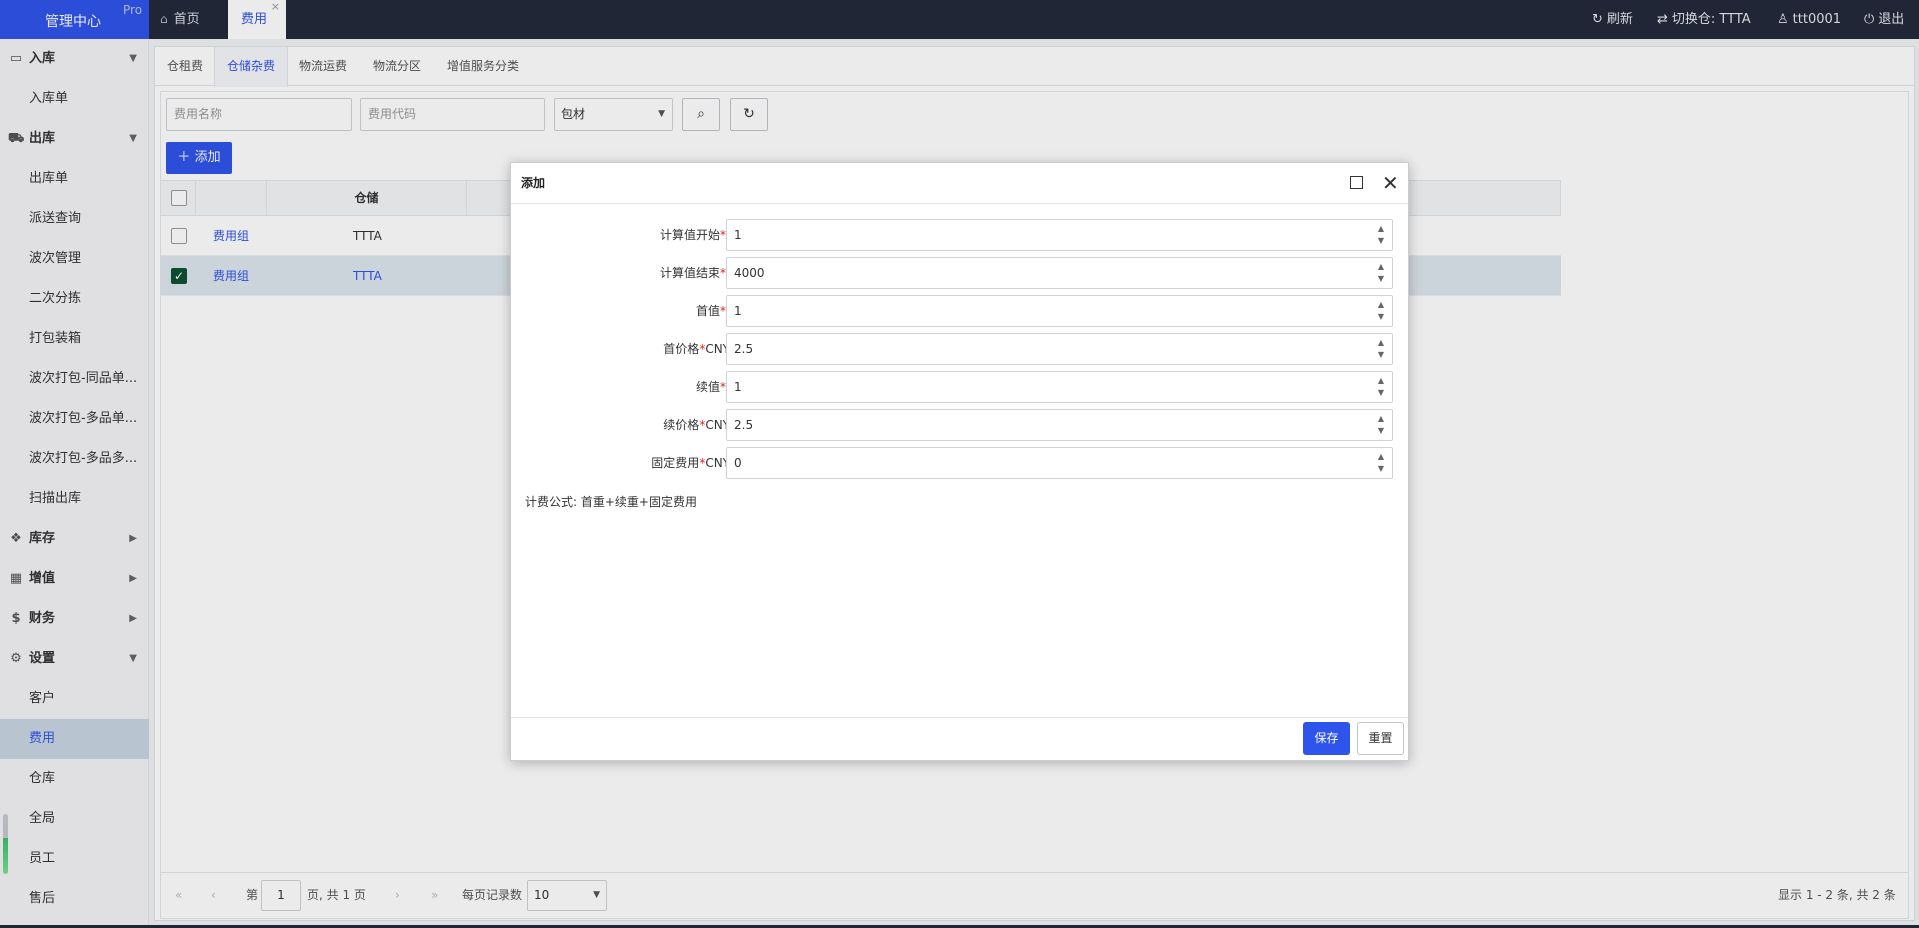 The width and height of the screenshot is (1919, 928). I want to click on next-price-label: 续价格*CNY, so click(696, 425).